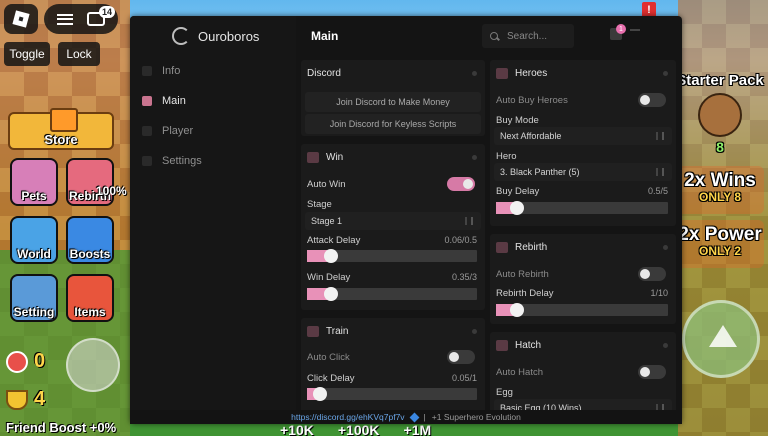 Image resolution: width=768 pixels, height=436 pixels. What do you see at coordinates (502, 73) in the screenshot?
I see `heroes-icon` at bounding box center [502, 73].